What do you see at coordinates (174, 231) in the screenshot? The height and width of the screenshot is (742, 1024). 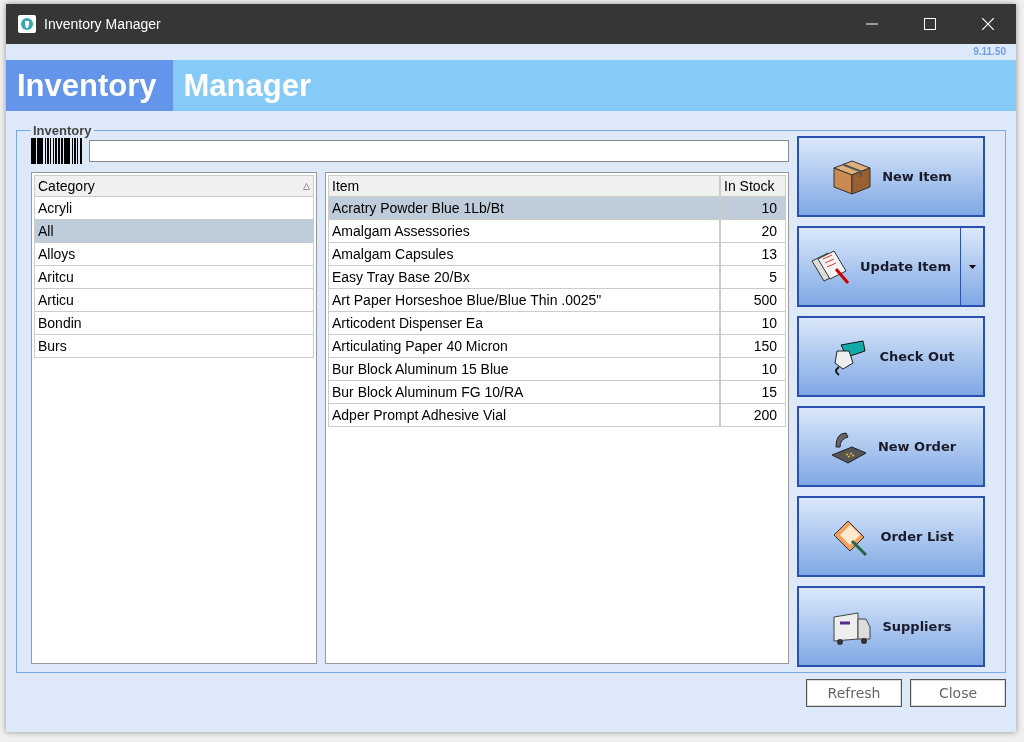 I see `category-row: All` at bounding box center [174, 231].